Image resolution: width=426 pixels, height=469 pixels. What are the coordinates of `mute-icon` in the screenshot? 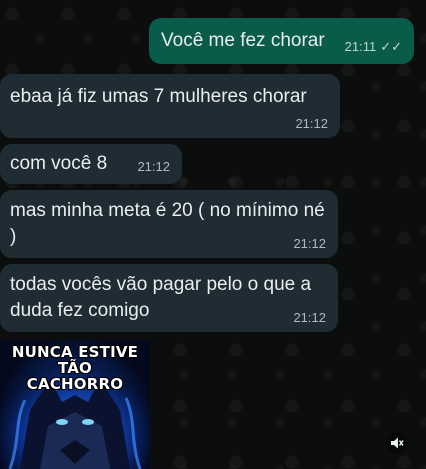 It's located at (397, 443).